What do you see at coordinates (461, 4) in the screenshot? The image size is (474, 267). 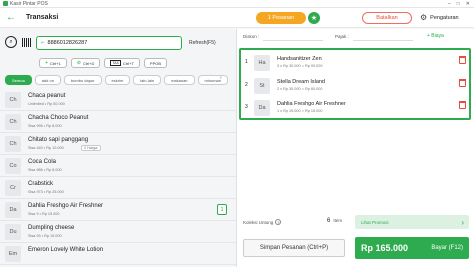 I see `window-controls: – □ ✕` at bounding box center [461, 4].